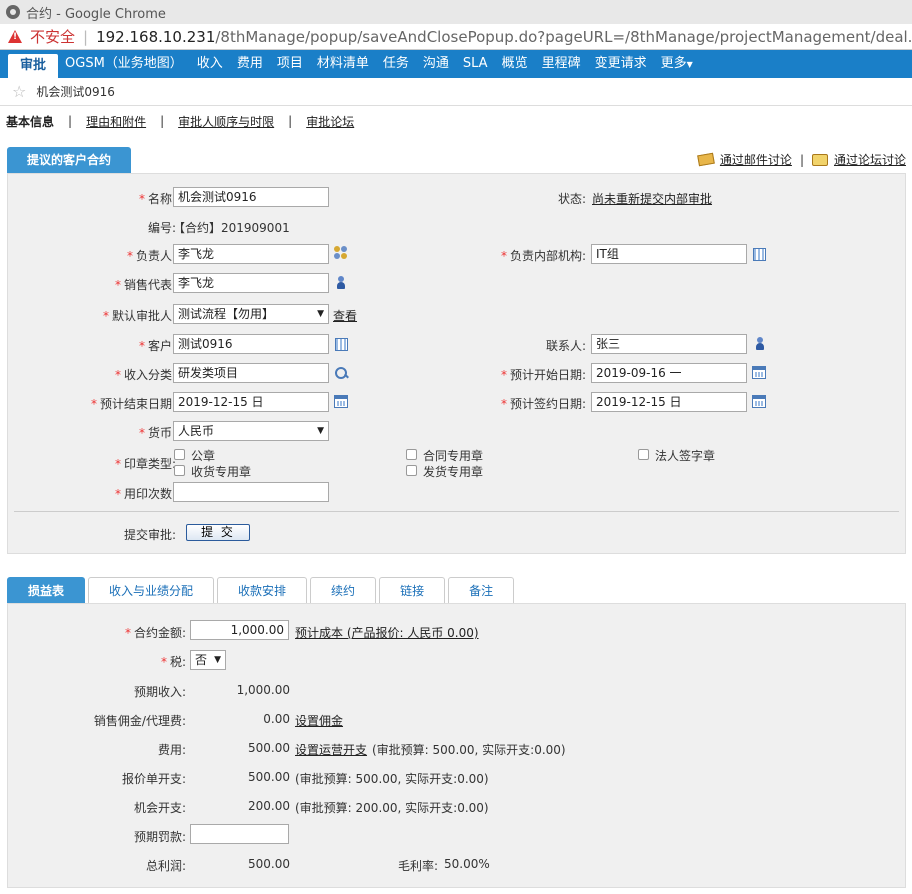 The width and height of the screenshot is (912, 894). I want to click on warning-icon, so click(15, 36).